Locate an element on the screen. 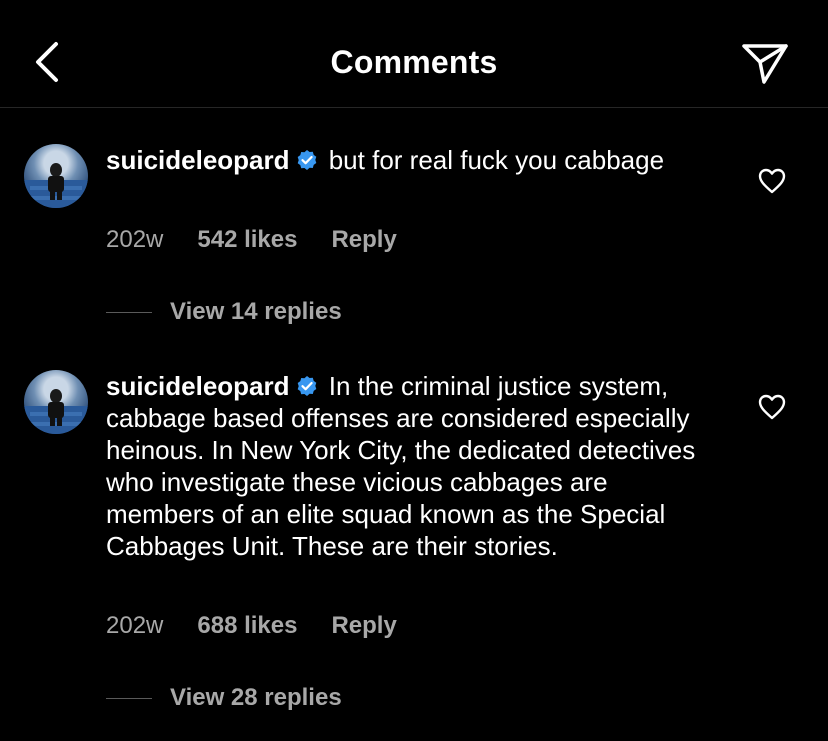 The width and height of the screenshot is (828, 741). paper-plane-icon is located at coordinates (765, 64).